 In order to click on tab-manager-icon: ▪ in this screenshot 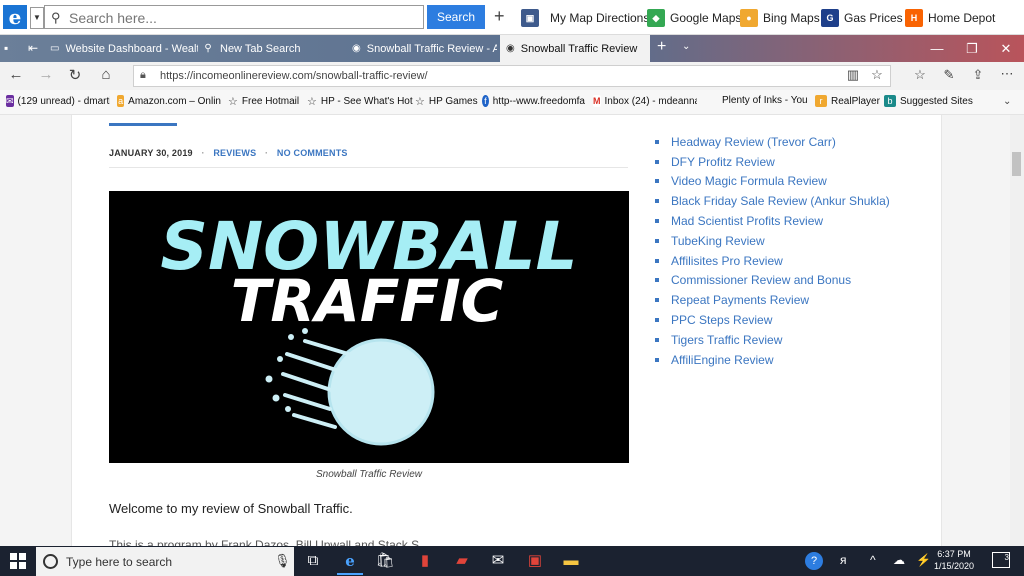, I will do `click(6, 48)`.